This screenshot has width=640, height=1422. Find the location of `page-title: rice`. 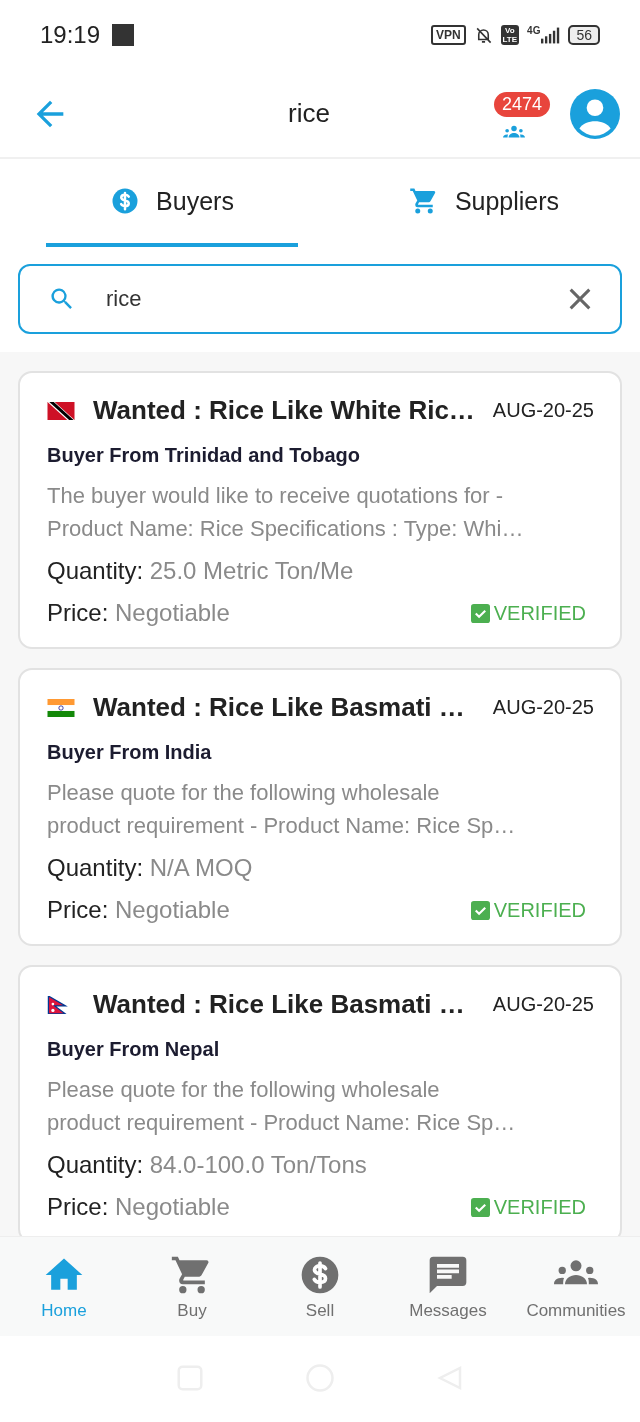

page-title: rice is located at coordinates (309, 113).